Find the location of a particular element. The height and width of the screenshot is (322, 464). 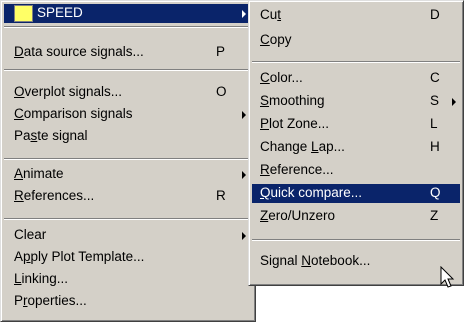

menu-item-data-source-signals: Data source signals... P is located at coordinates (128, 52).